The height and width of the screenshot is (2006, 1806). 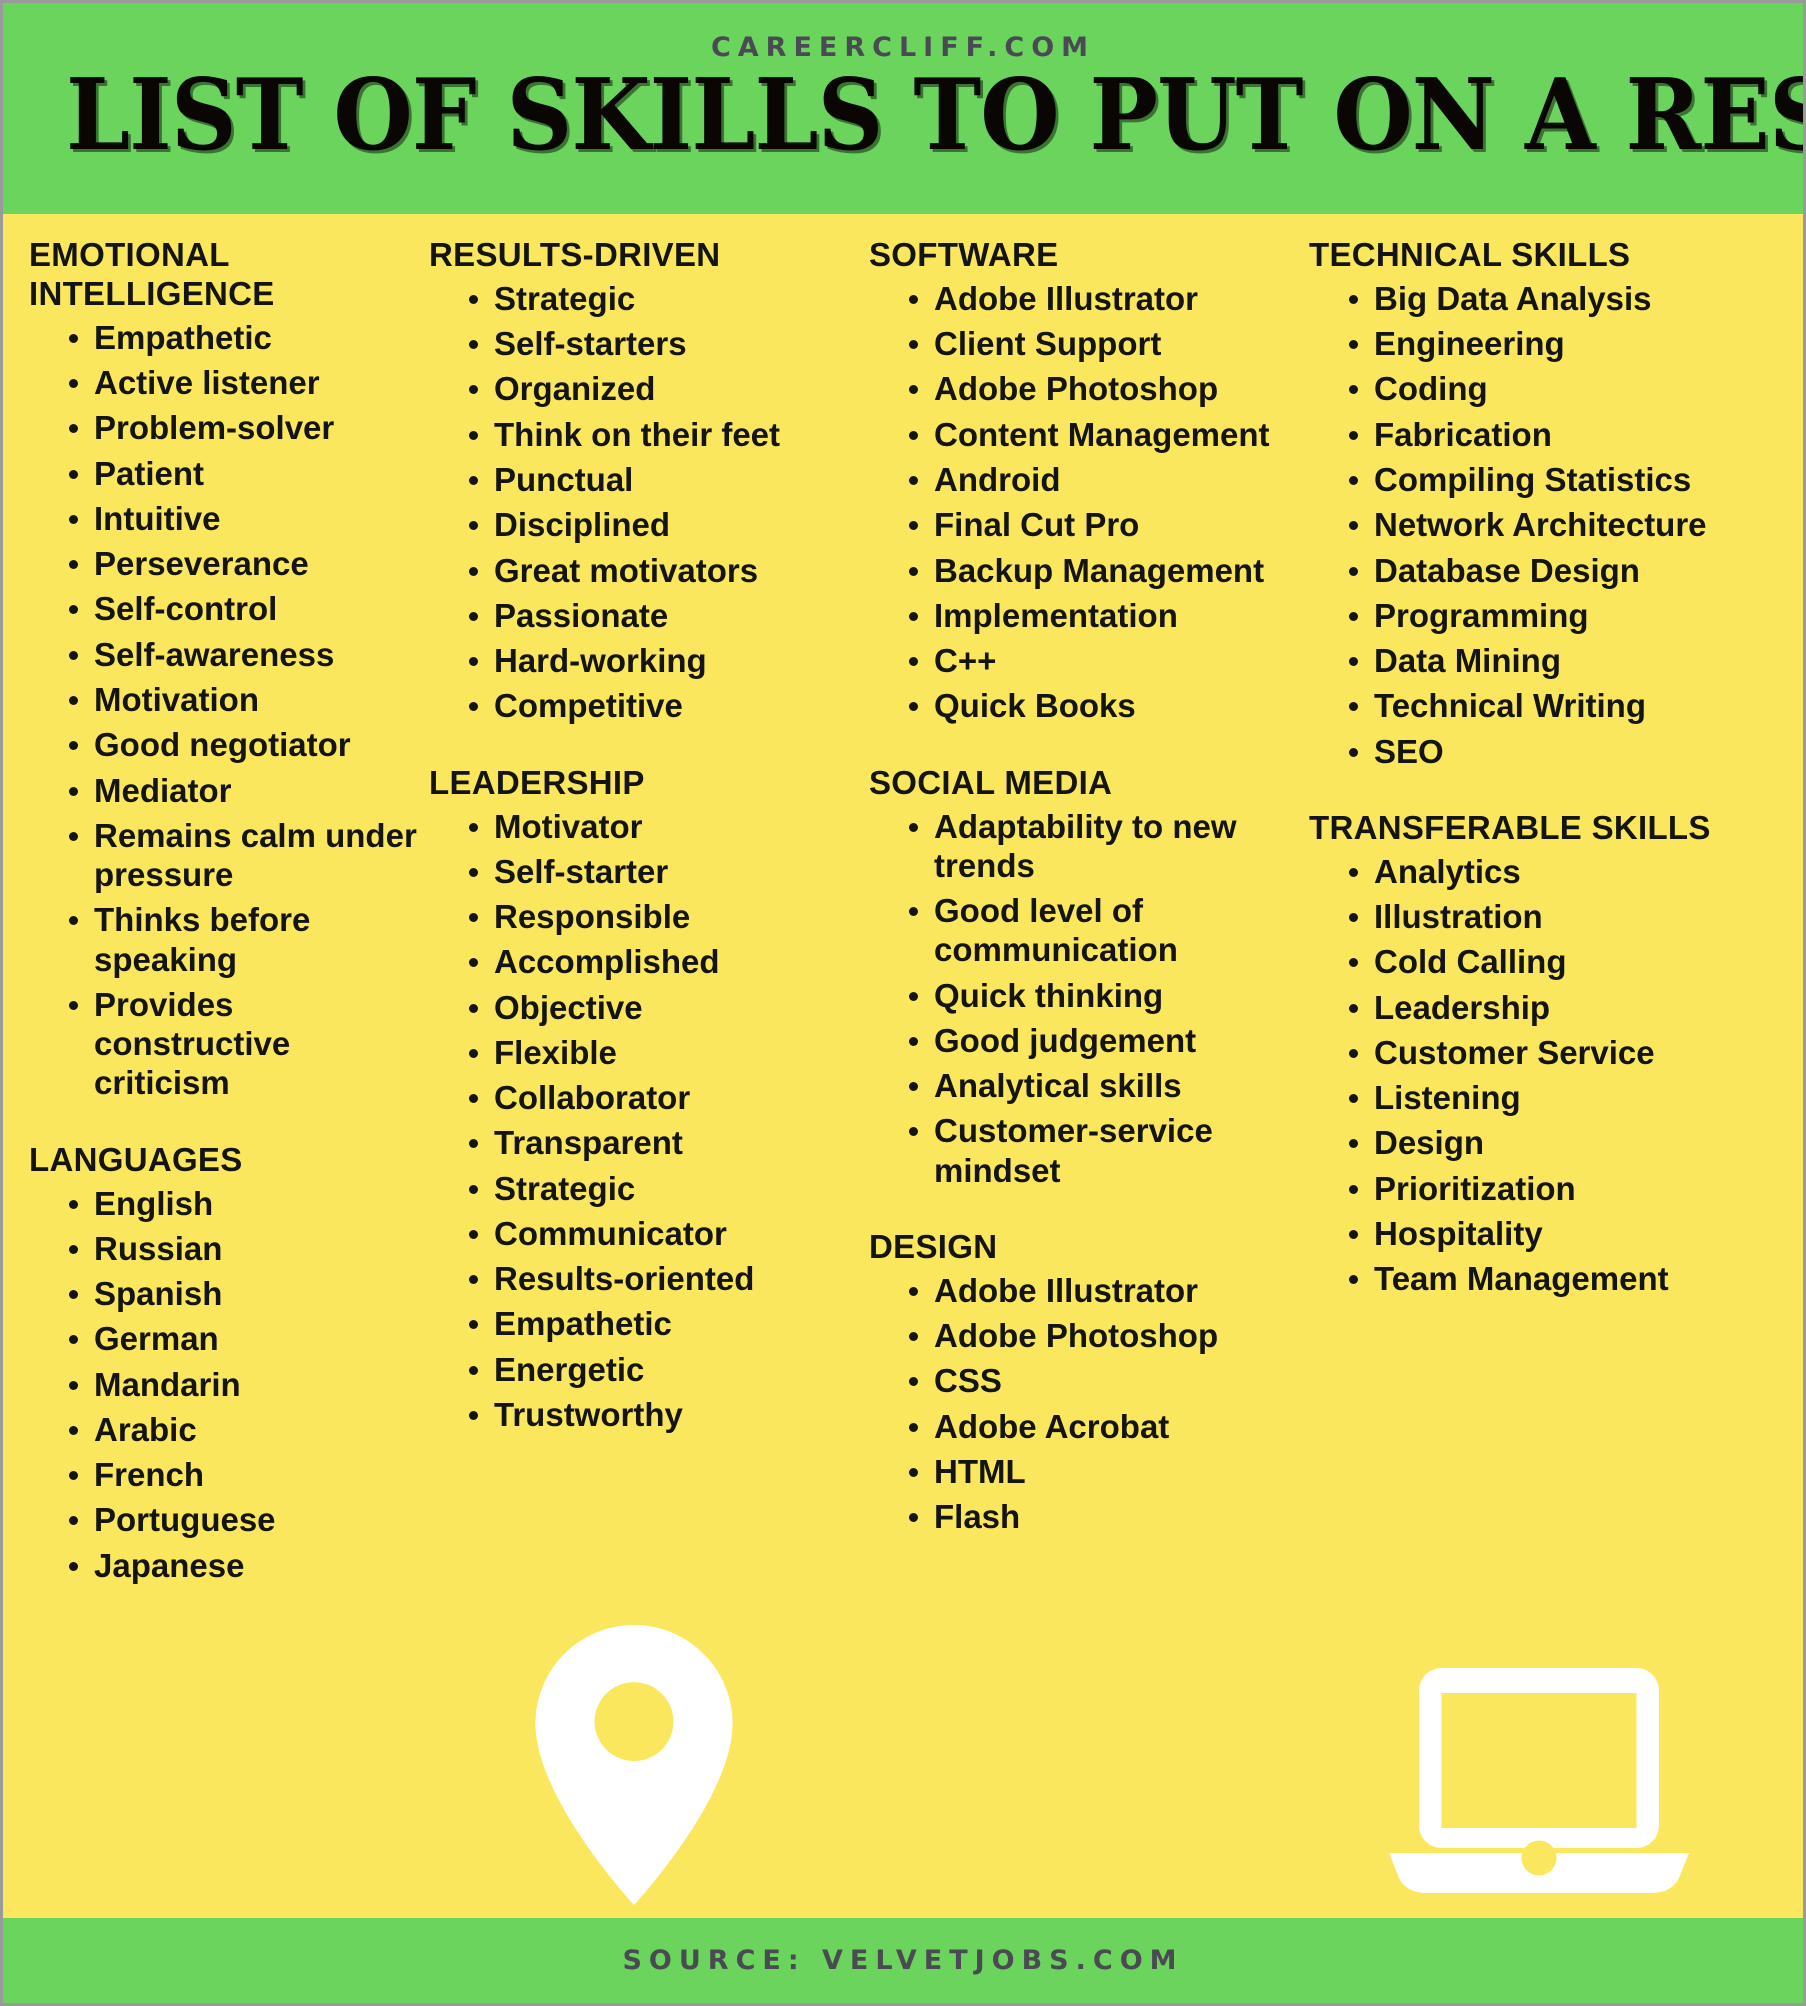 What do you see at coordinates (243, 473) in the screenshot?
I see `list-item: Patient` at bounding box center [243, 473].